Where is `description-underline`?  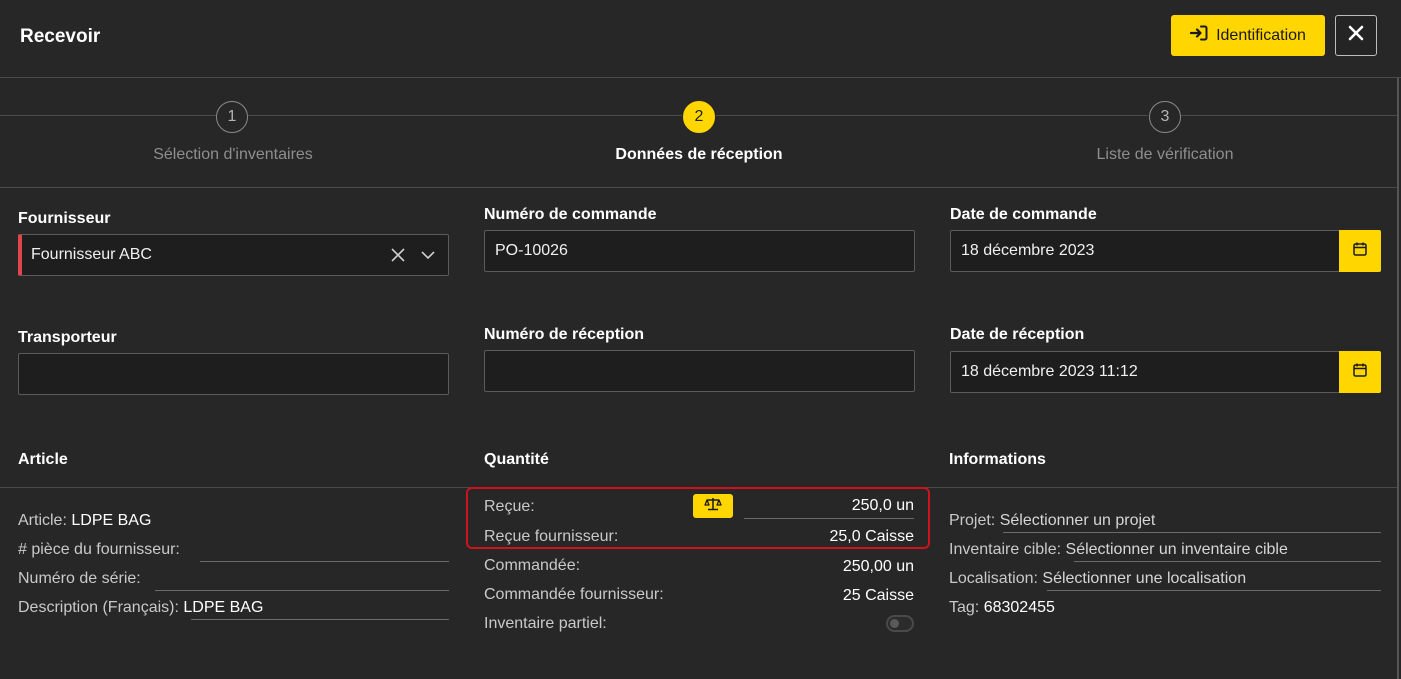 description-underline is located at coordinates (320, 619).